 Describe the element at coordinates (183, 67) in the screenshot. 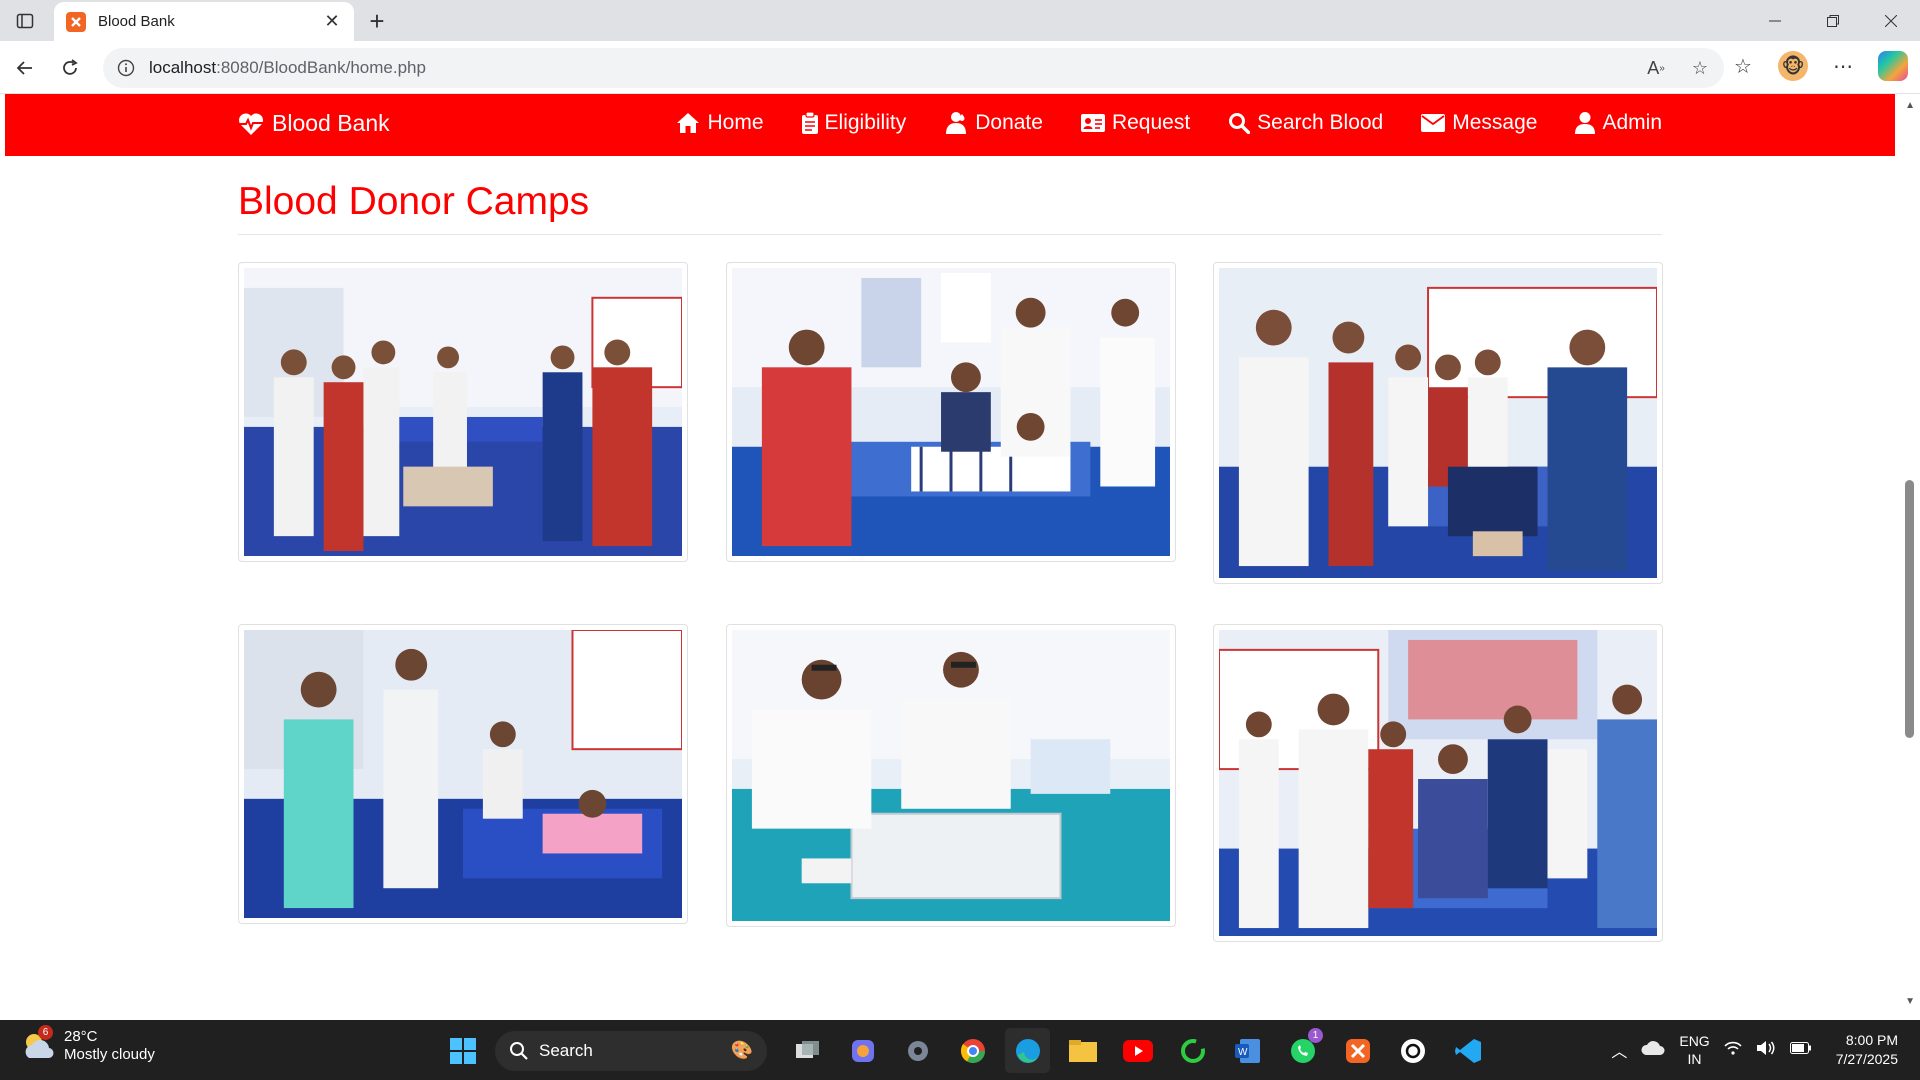

I see `url-host: localhost` at that location.